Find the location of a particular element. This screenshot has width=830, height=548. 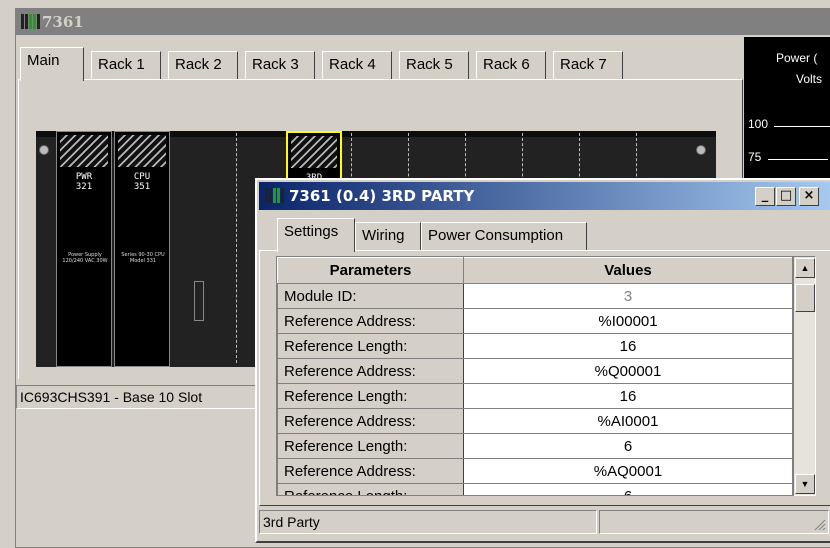

tab-rack-1: Rack 1 is located at coordinates (126, 65).